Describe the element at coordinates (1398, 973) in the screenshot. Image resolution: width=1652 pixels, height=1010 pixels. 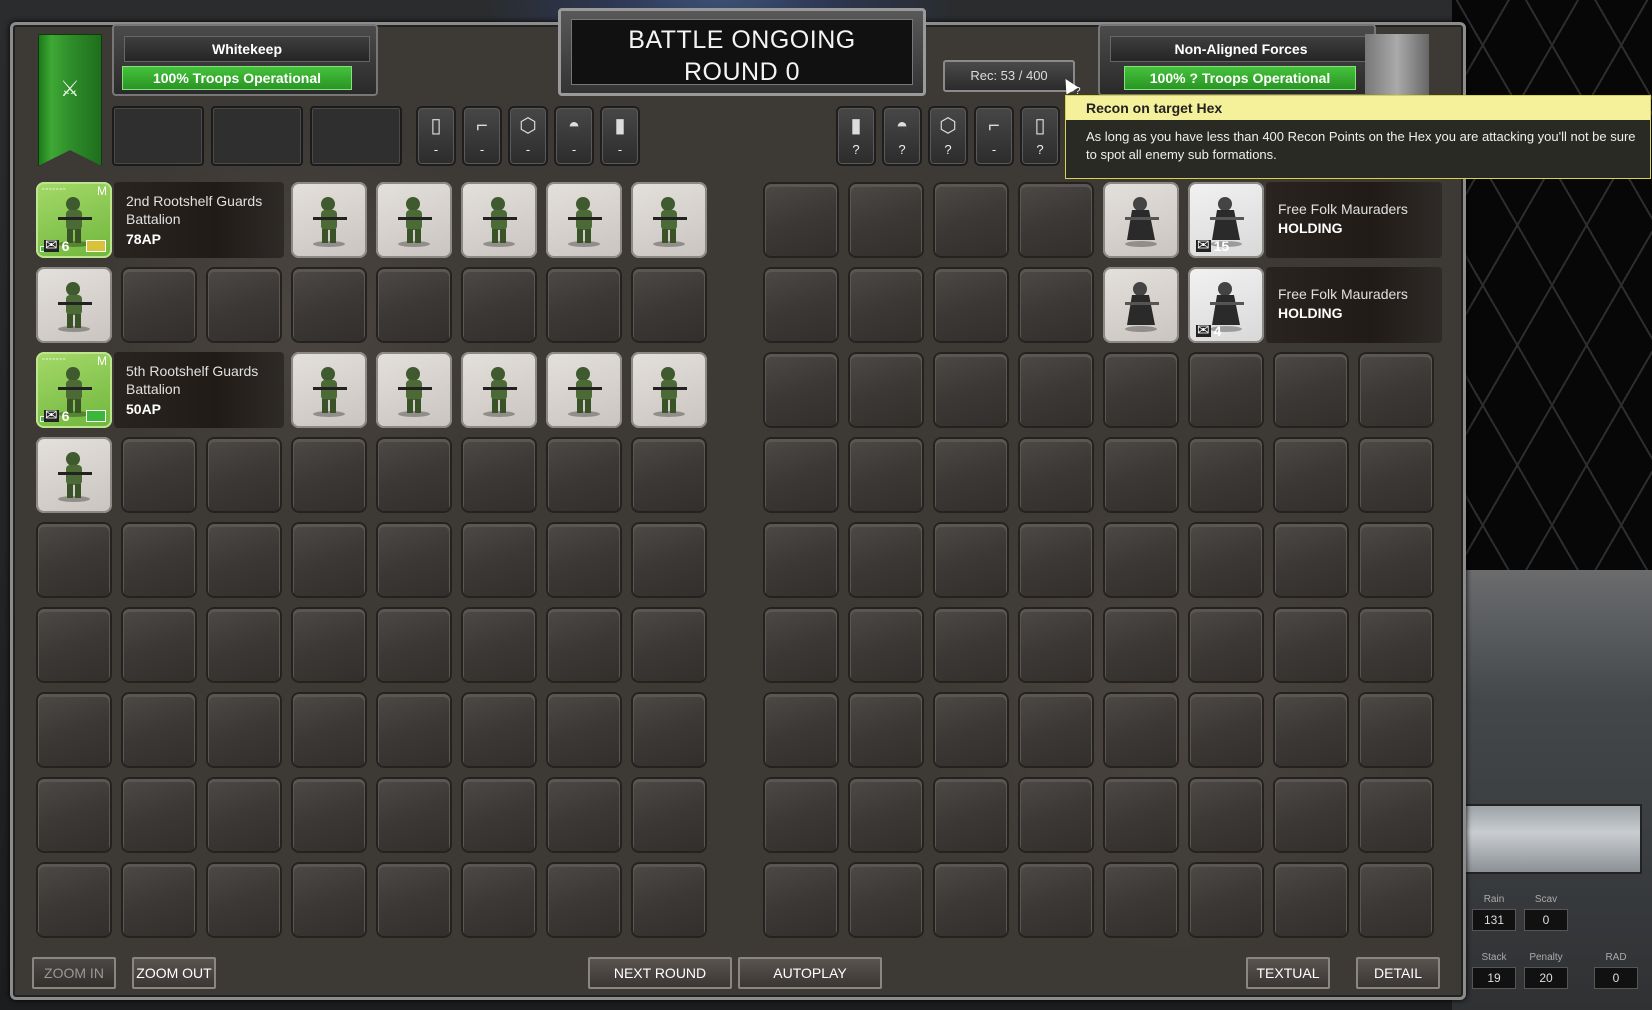
I see `detail-button: DETAIL` at that location.